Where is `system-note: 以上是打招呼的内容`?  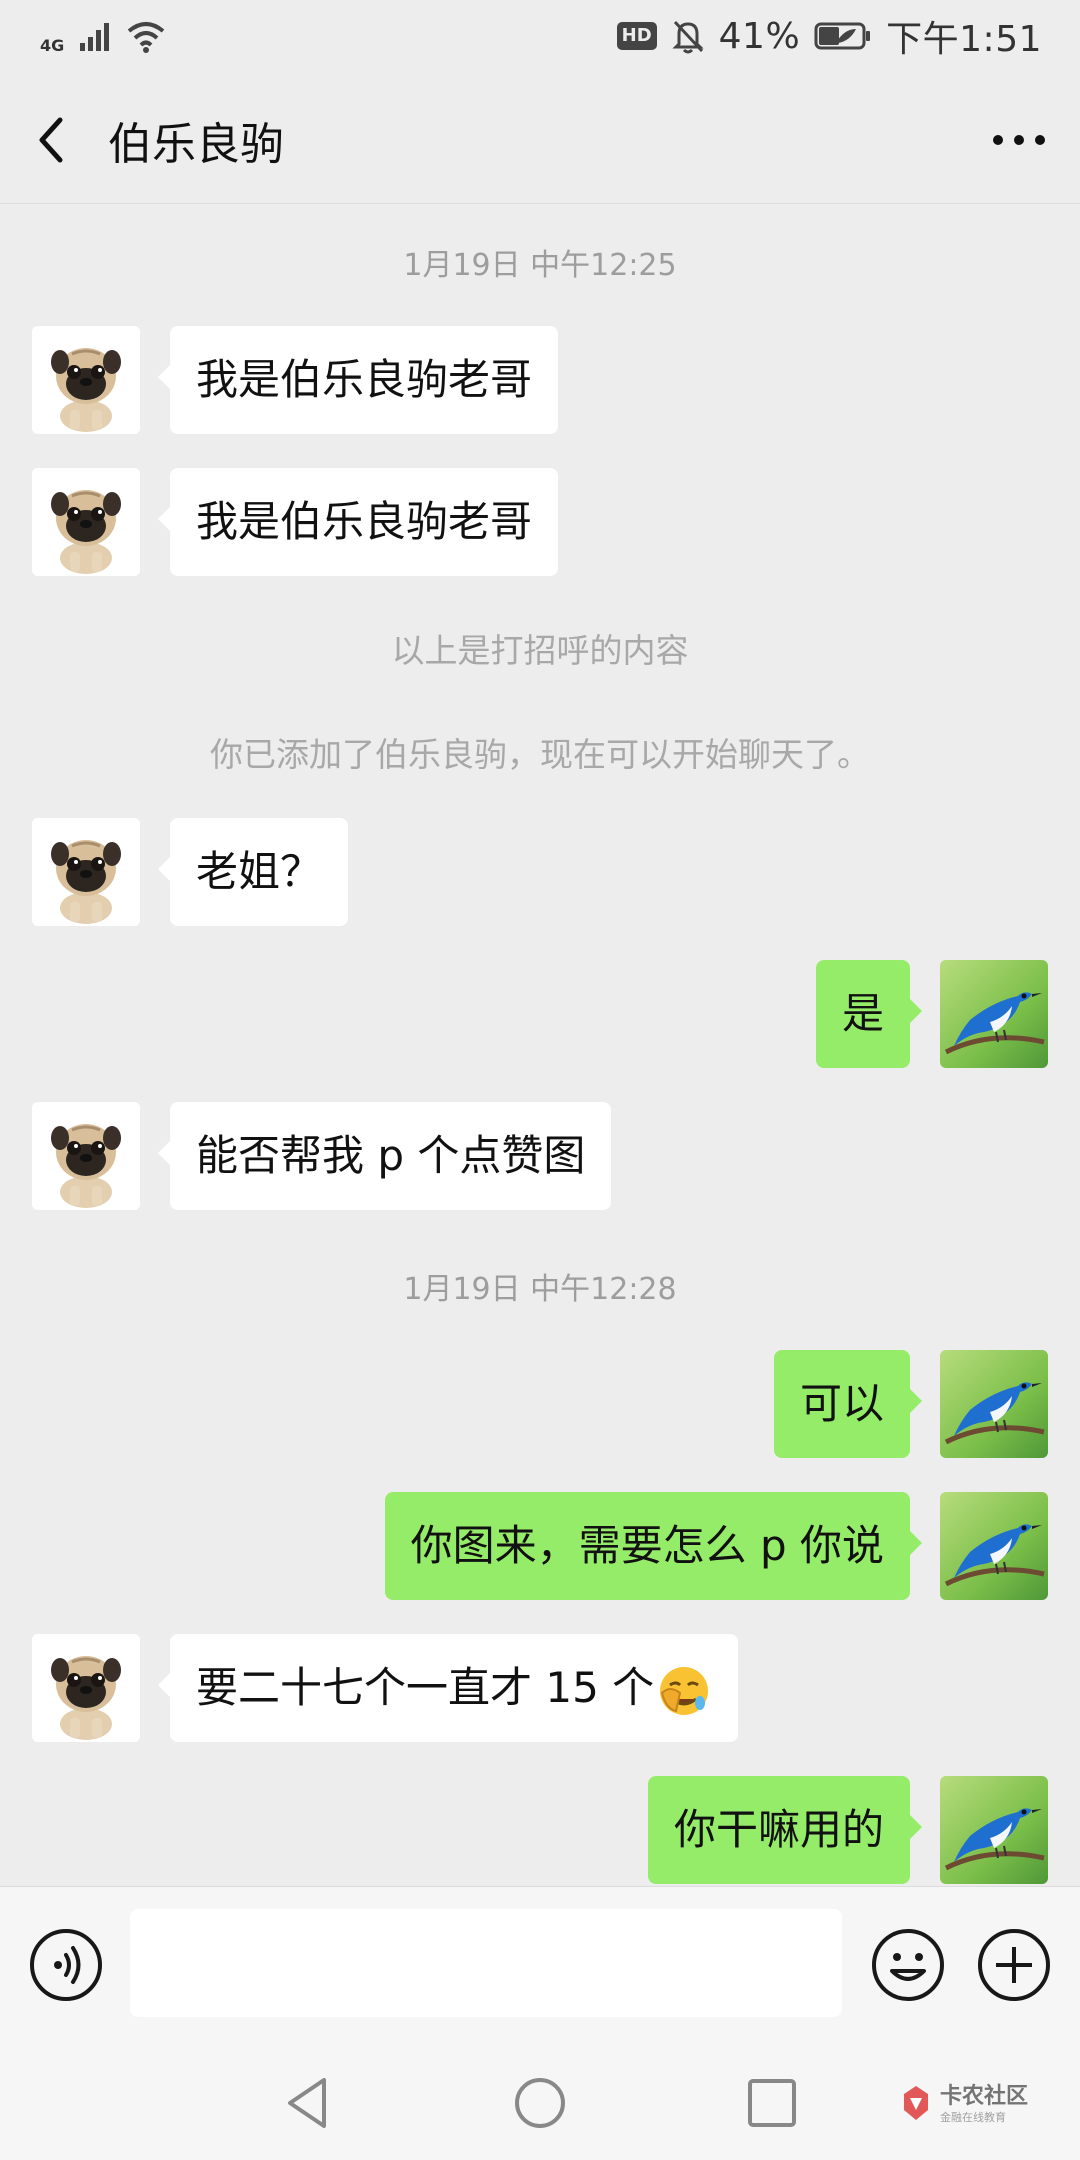
system-note: 以上是打招呼的内容 is located at coordinates (540, 650).